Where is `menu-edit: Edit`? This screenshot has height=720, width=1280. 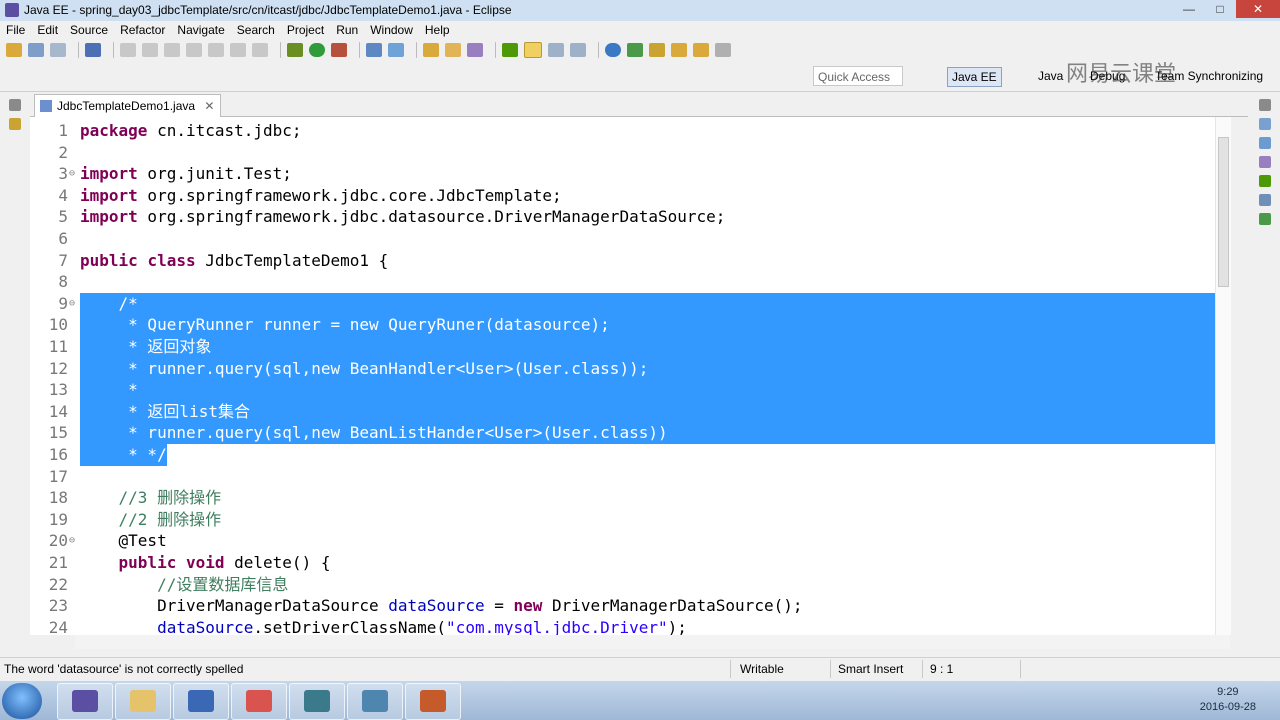
menu-edit: Edit is located at coordinates (47, 30).